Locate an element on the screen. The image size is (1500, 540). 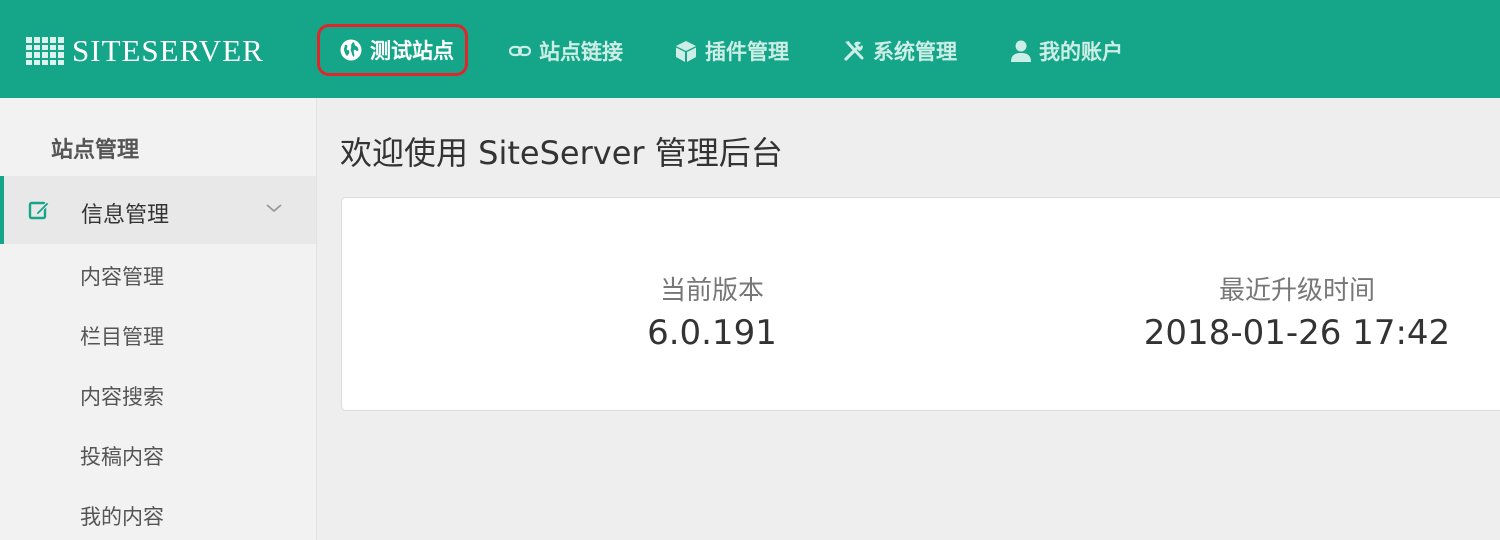
logo-text: SITESERVER is located at coordinates (168, 50).